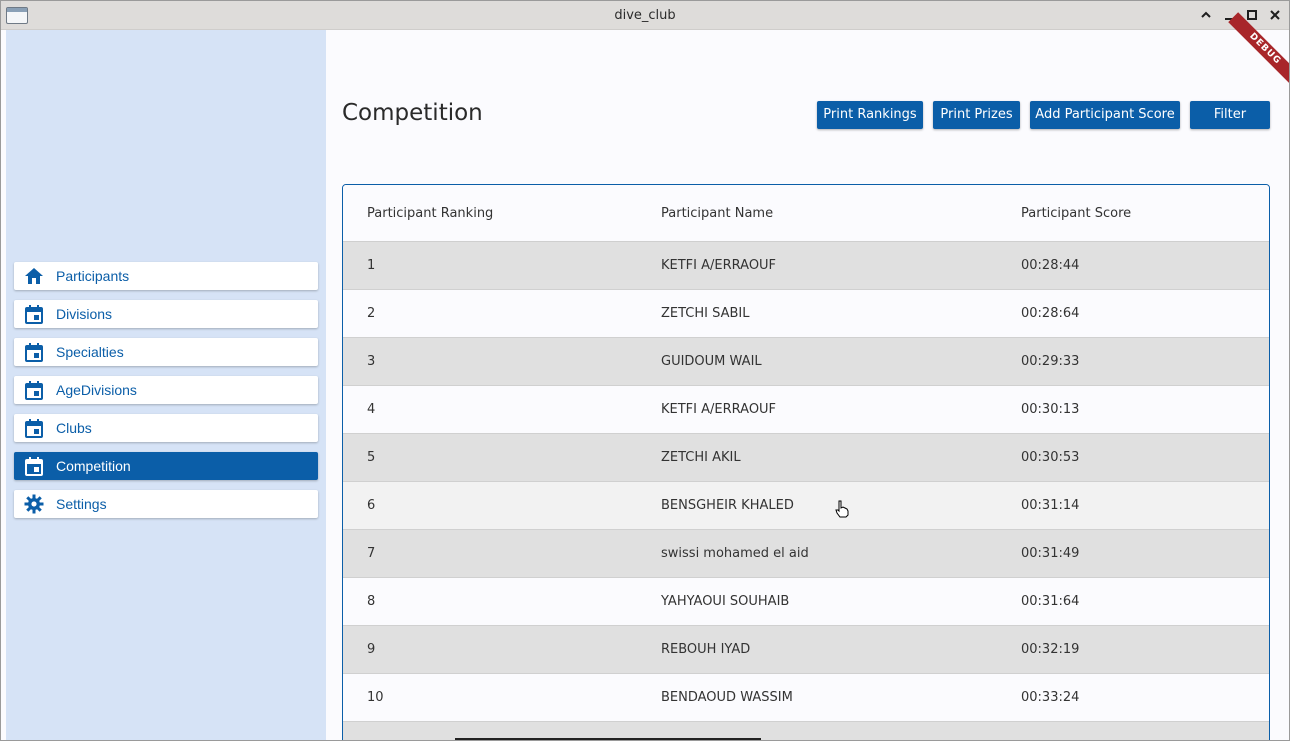 The image size is (1290, 741). I want to click on table-row: 9 REBOUH IYAD 00:32:19, so click(806, 650).